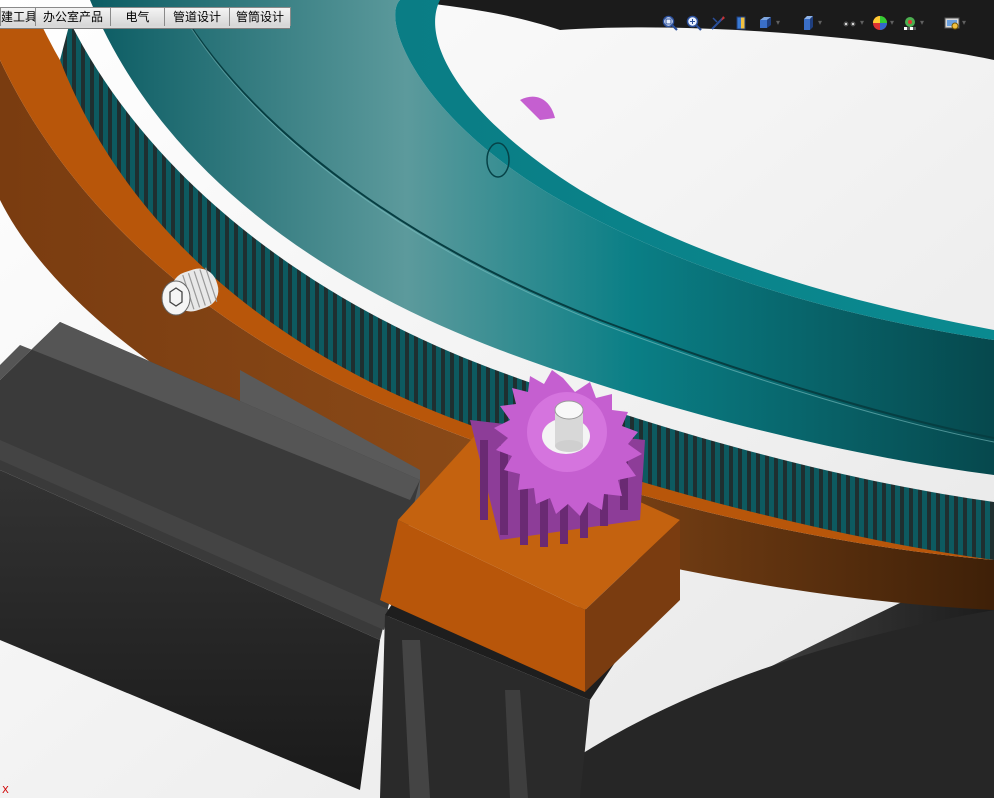  I want to click on edit-appearance-icon, so click(880, 23).